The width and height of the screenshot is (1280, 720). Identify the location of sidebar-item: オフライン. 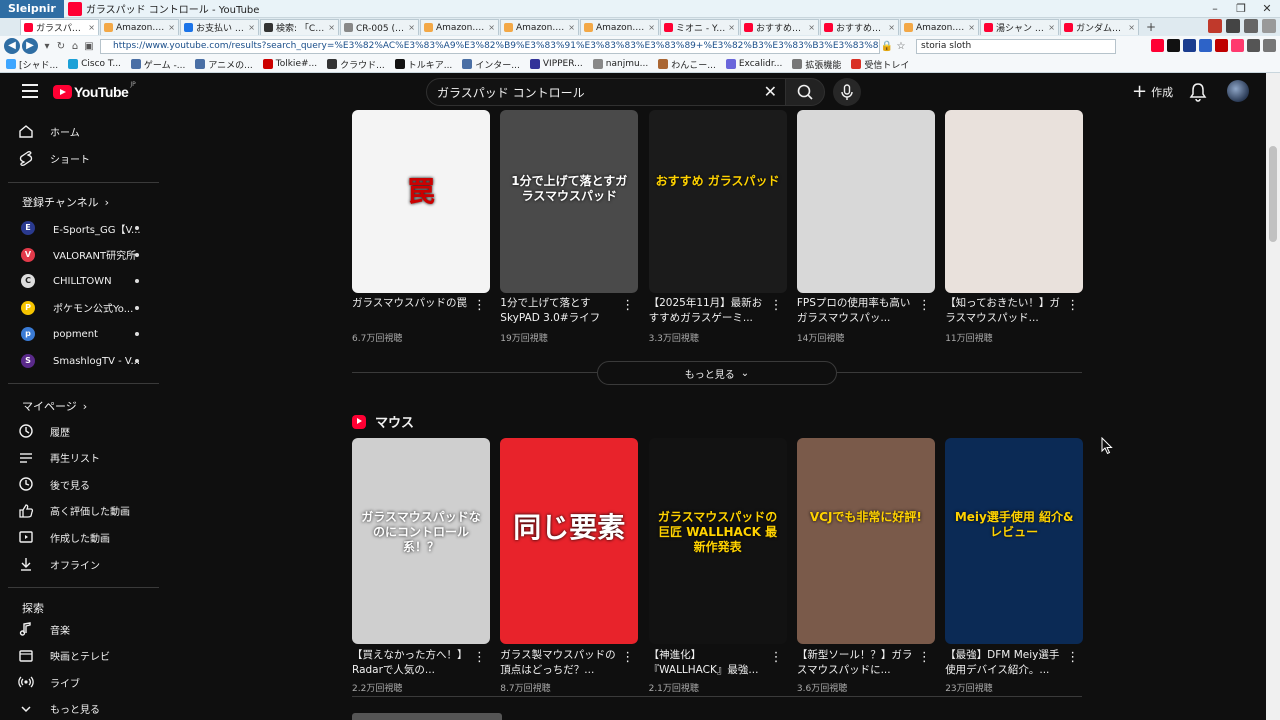
(59, 564).